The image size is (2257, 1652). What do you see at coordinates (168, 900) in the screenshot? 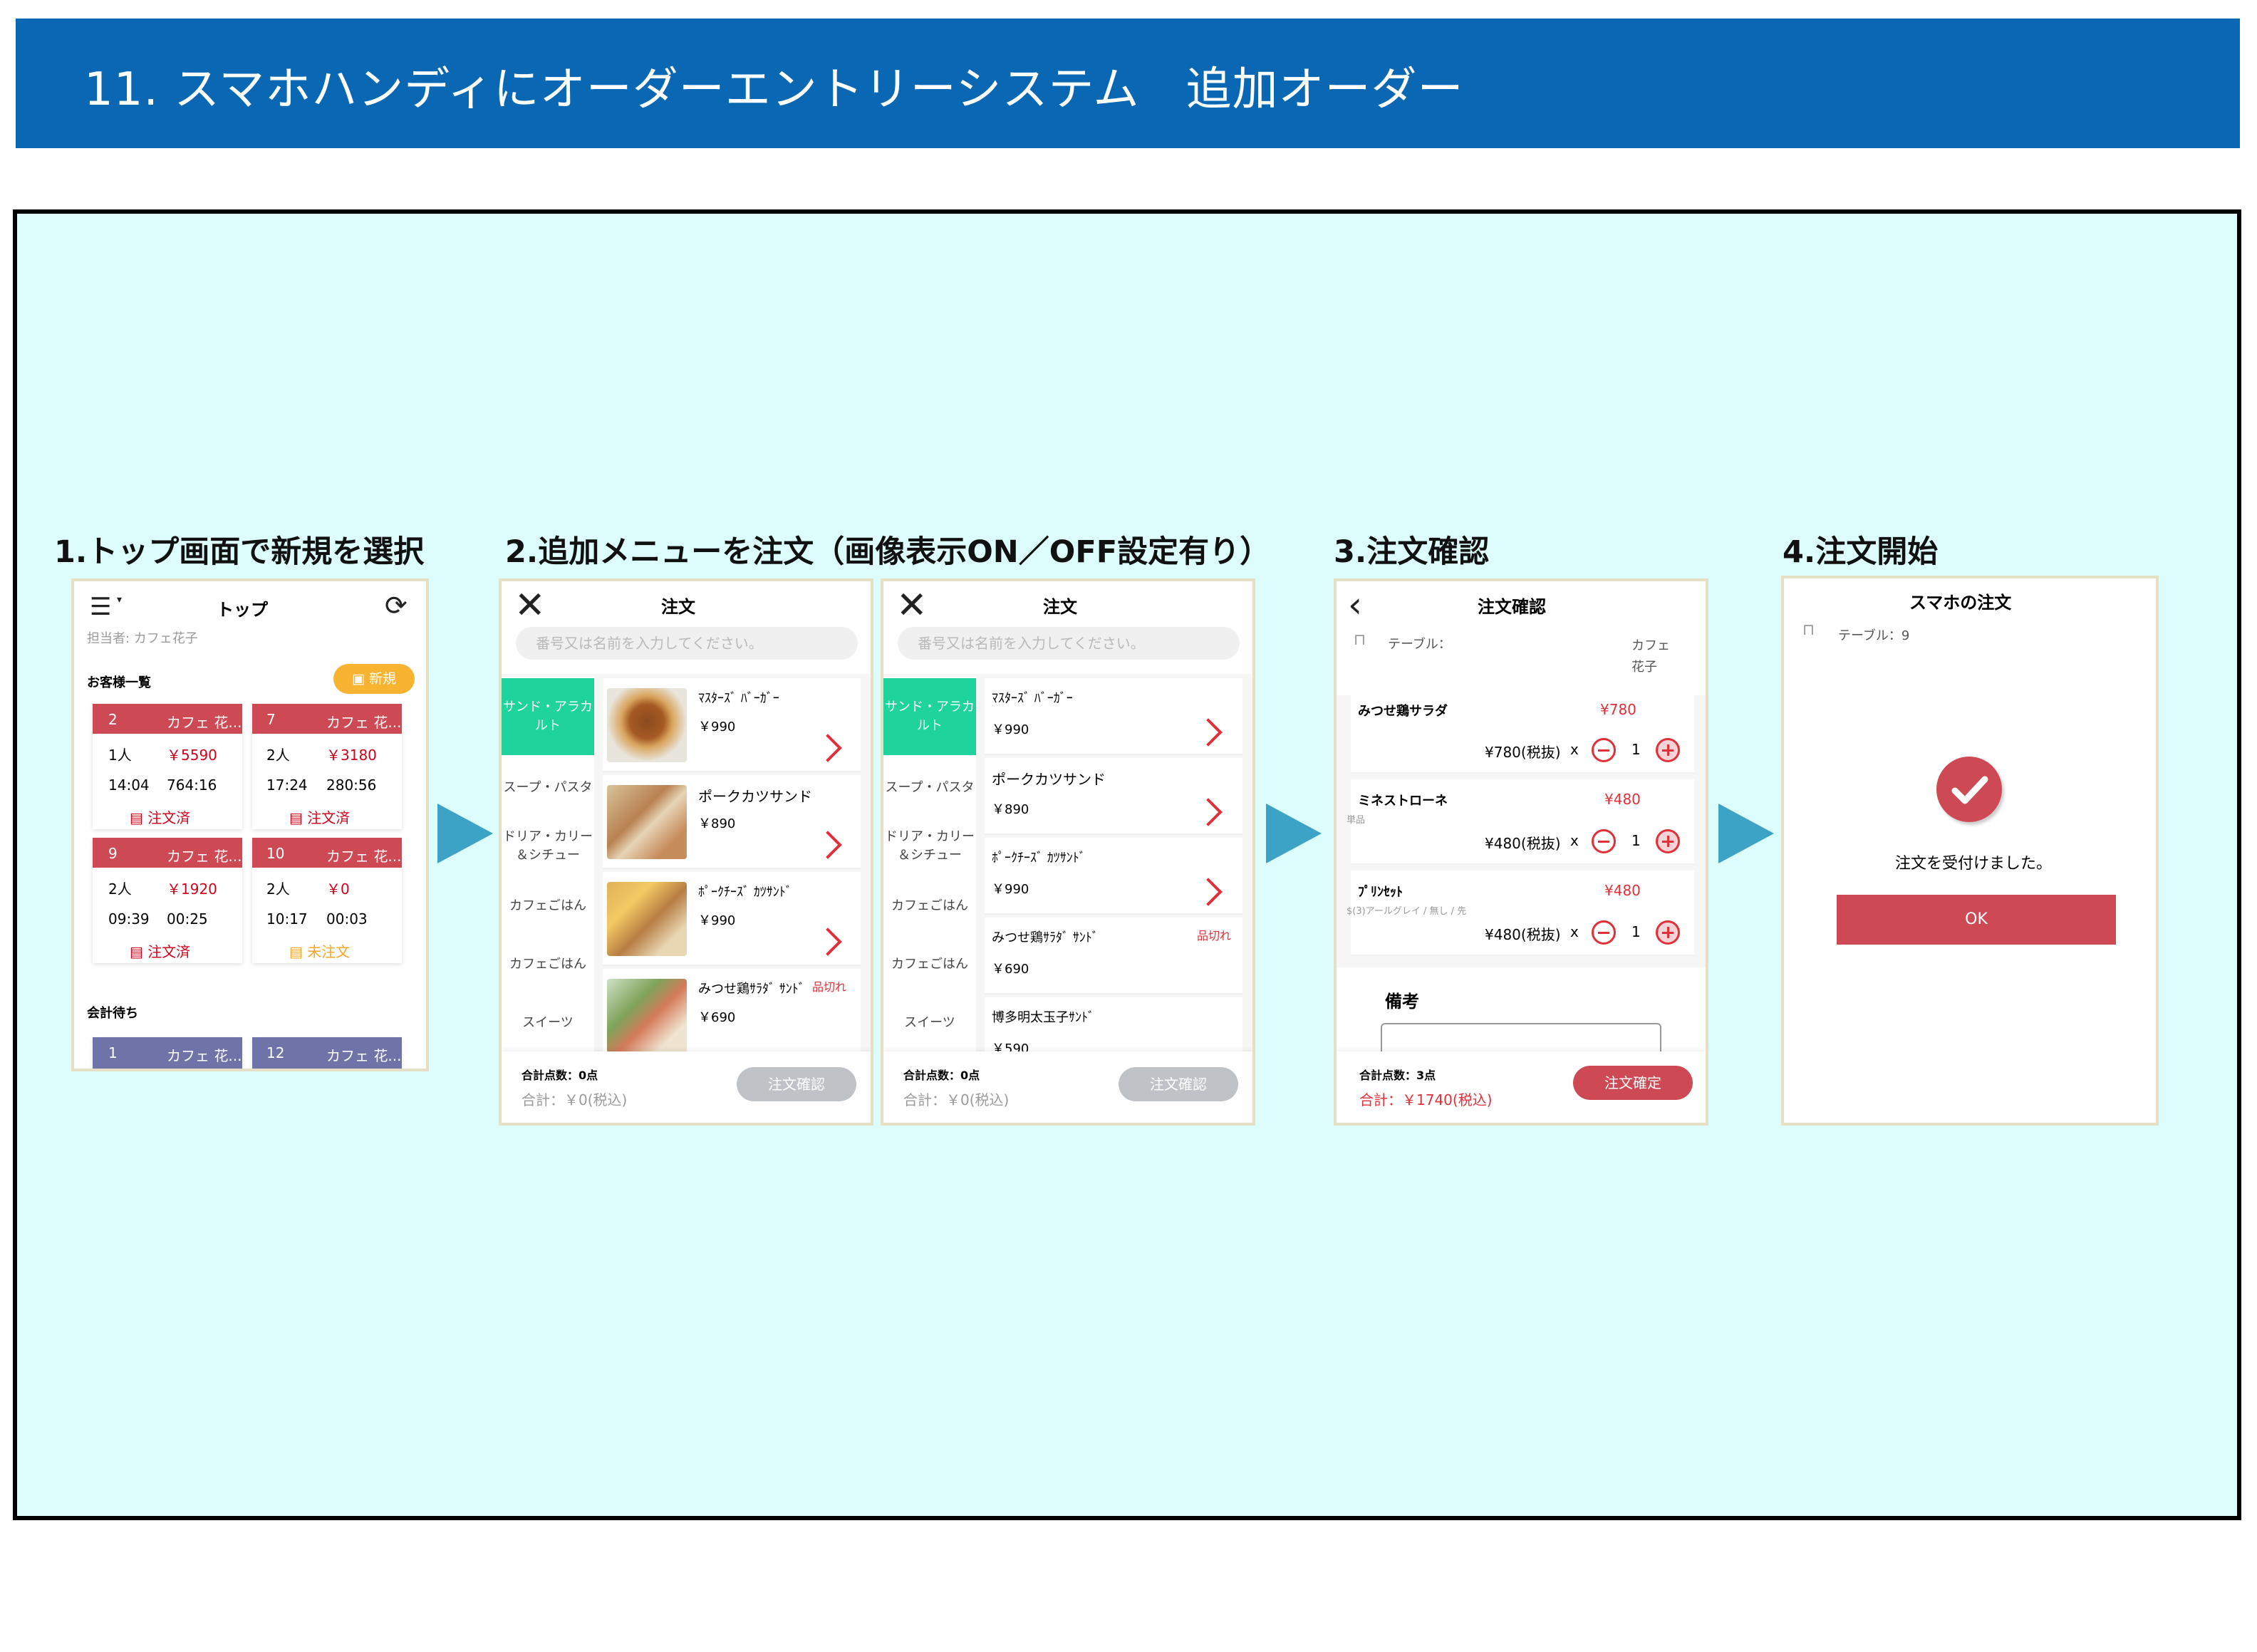
I see `customer-card: 9 カフェ 花... 2人 ￥1920 09:39 00:25 ▤ 注文済` at bounding box center [168, 900].